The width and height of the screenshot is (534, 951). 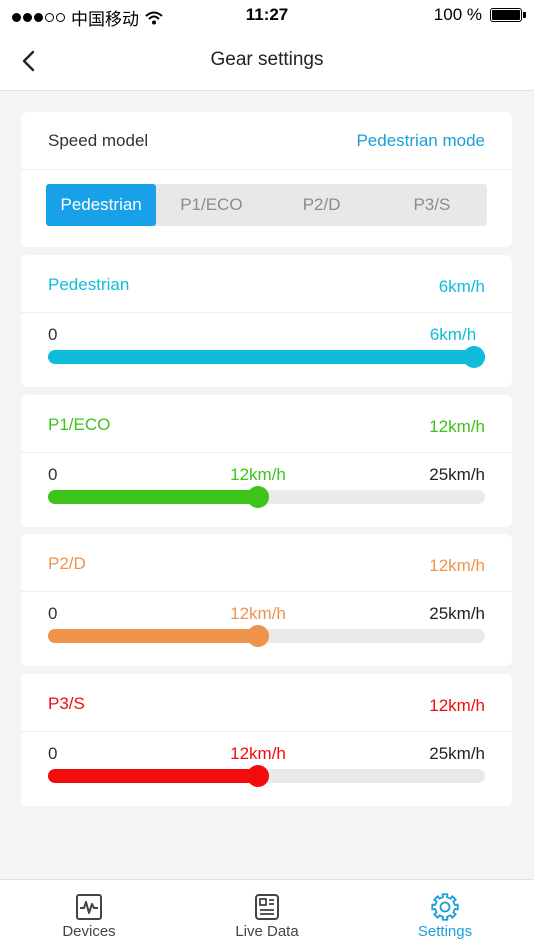 I want to click on status-bar: 中国移动 11:27 100 %, so click(x=267, y=15).